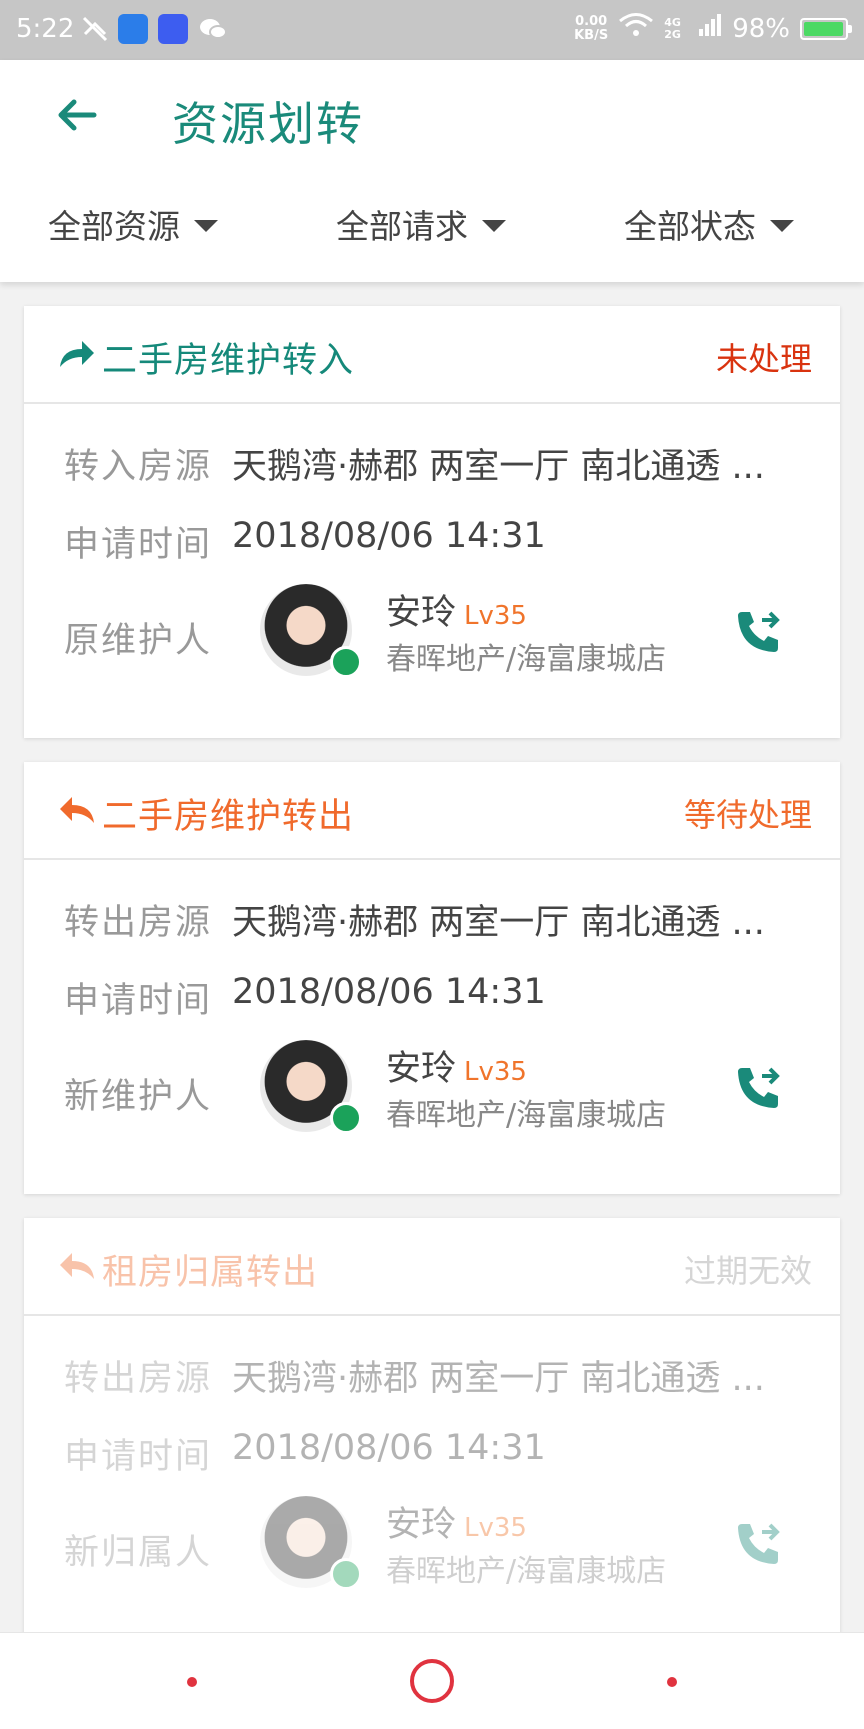  What do you see at coordinates (826, 28) in the screenshot?
I see `battery-icon` at bounding box center [826, 28].